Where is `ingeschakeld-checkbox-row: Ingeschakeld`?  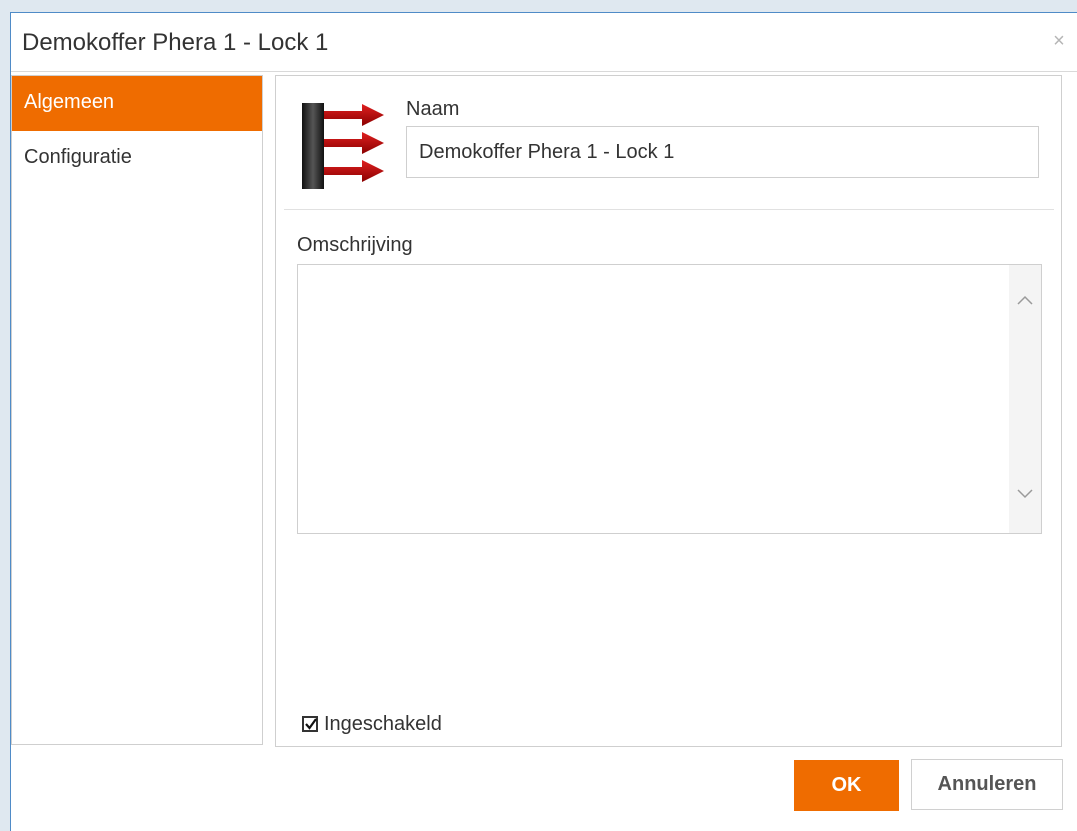 ingeschakeld-checkbox-row: Ingeschakeld is located at coordinates (372, 724).